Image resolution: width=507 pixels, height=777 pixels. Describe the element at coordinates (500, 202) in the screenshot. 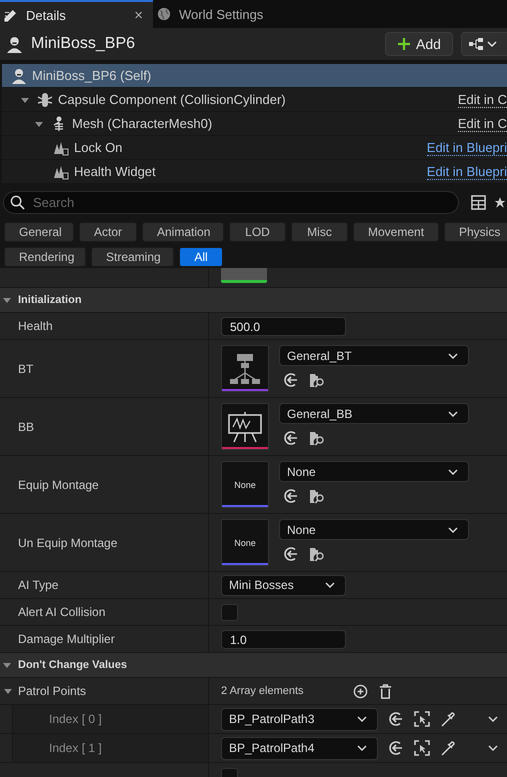

I see `star-icon` at that location.